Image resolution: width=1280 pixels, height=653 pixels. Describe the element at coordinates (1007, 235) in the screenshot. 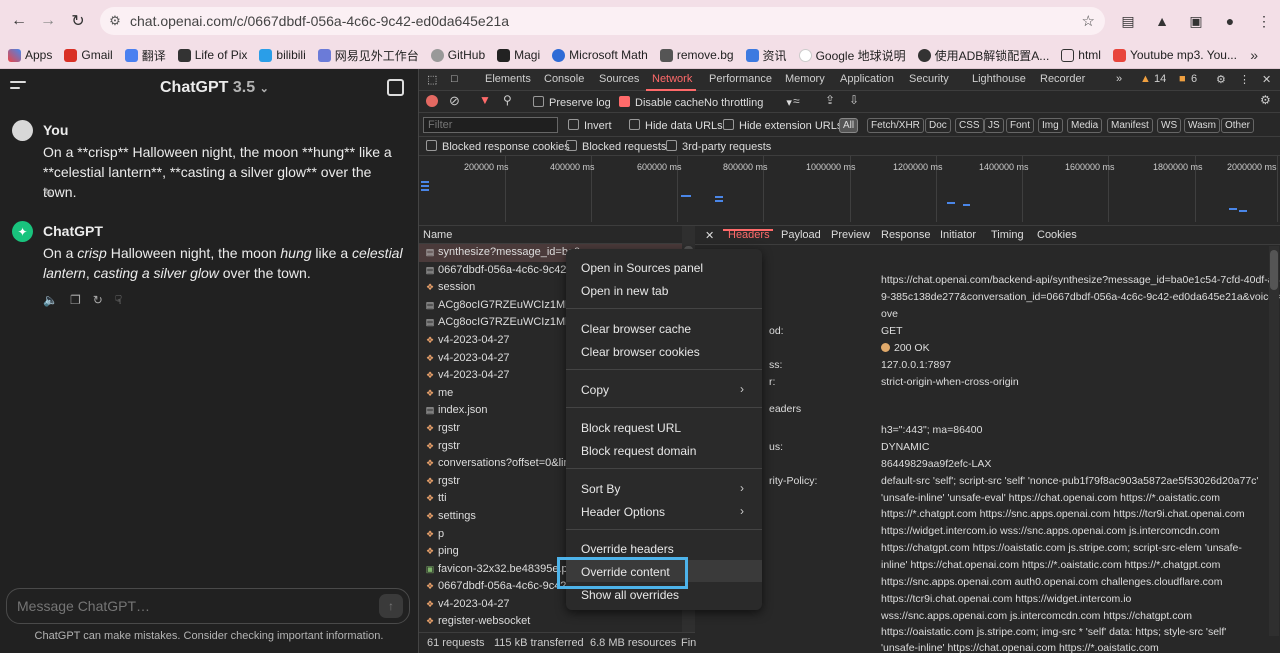

I see `tab-timing: Timing` at that location.